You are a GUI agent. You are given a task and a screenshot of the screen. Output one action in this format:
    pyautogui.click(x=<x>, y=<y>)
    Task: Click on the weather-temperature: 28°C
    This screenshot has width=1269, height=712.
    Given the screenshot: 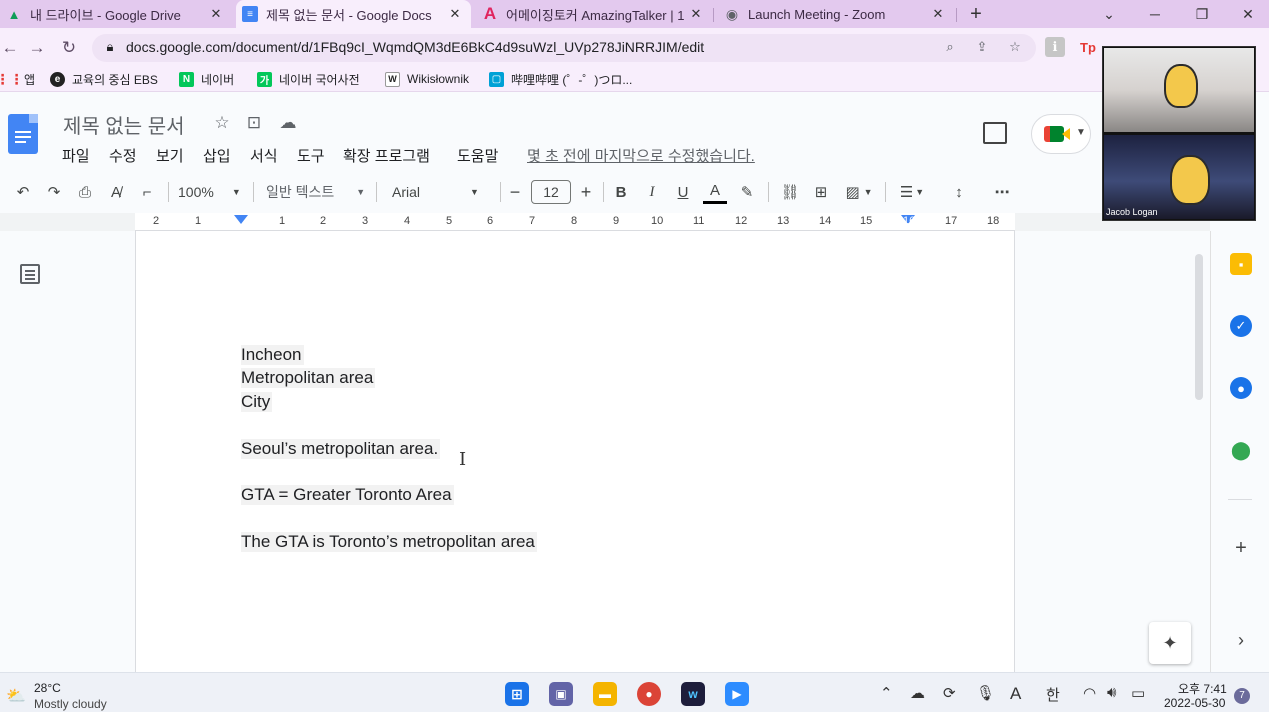 What is the action you would take?
    pyautogui.click(x=47, y=688)
    